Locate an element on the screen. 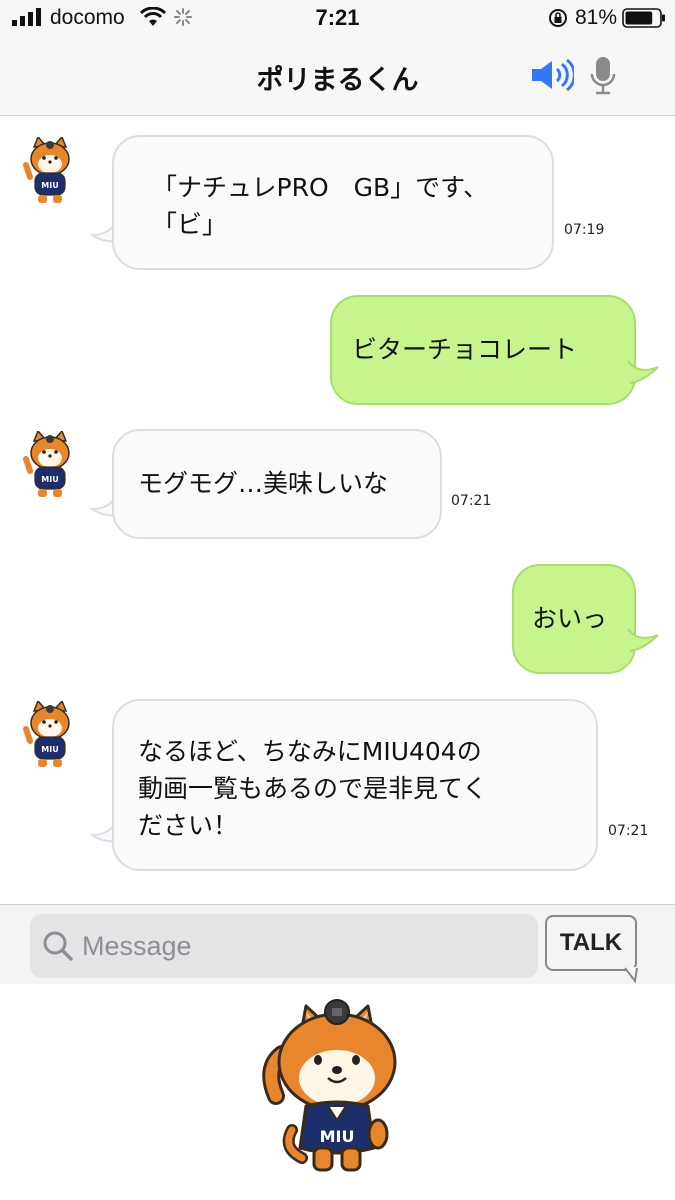  bot-message-bubble: なるほど、ちなみにMIU404の 動画一覧もあるので是非見てく ださい！ is located at coordinates (355, 785).